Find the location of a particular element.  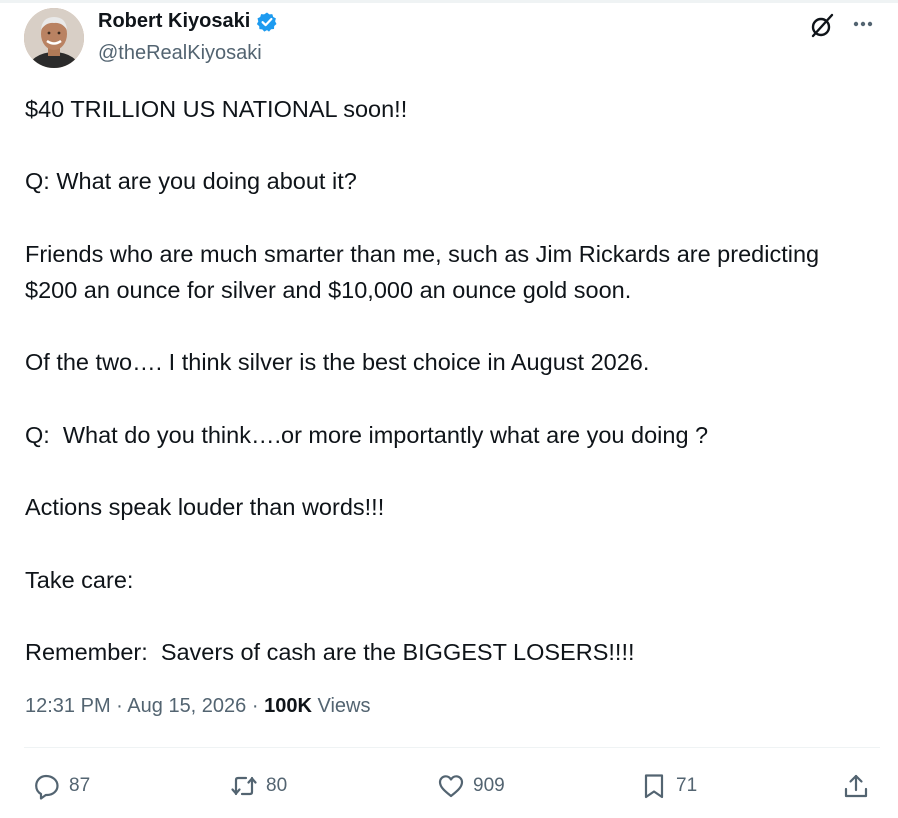

top-divider is located at coordinates (449, 1).